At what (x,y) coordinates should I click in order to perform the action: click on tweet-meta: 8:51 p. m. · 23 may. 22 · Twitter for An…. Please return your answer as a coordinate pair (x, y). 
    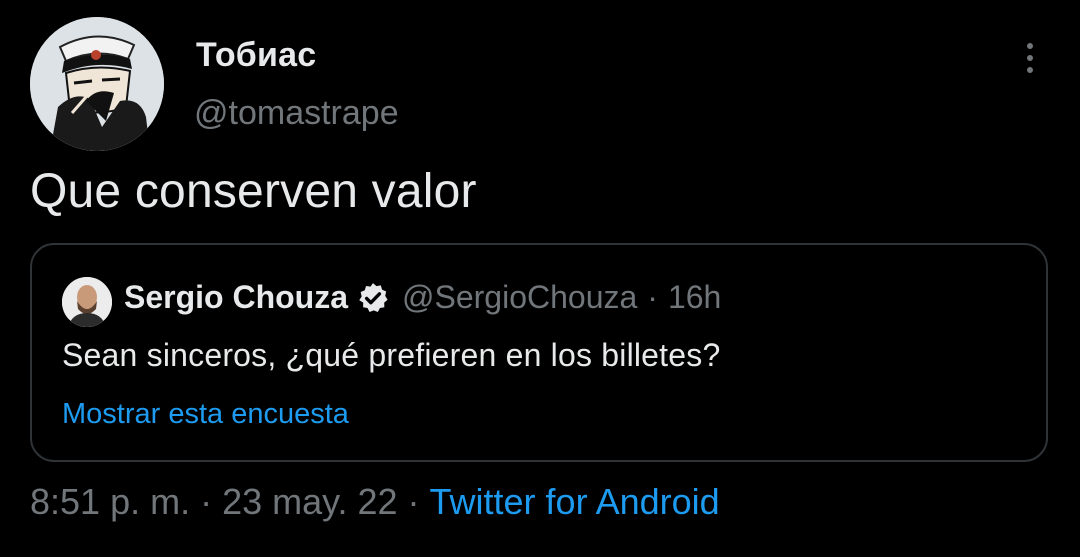
    Looking at the image, I should click on (375, 502).